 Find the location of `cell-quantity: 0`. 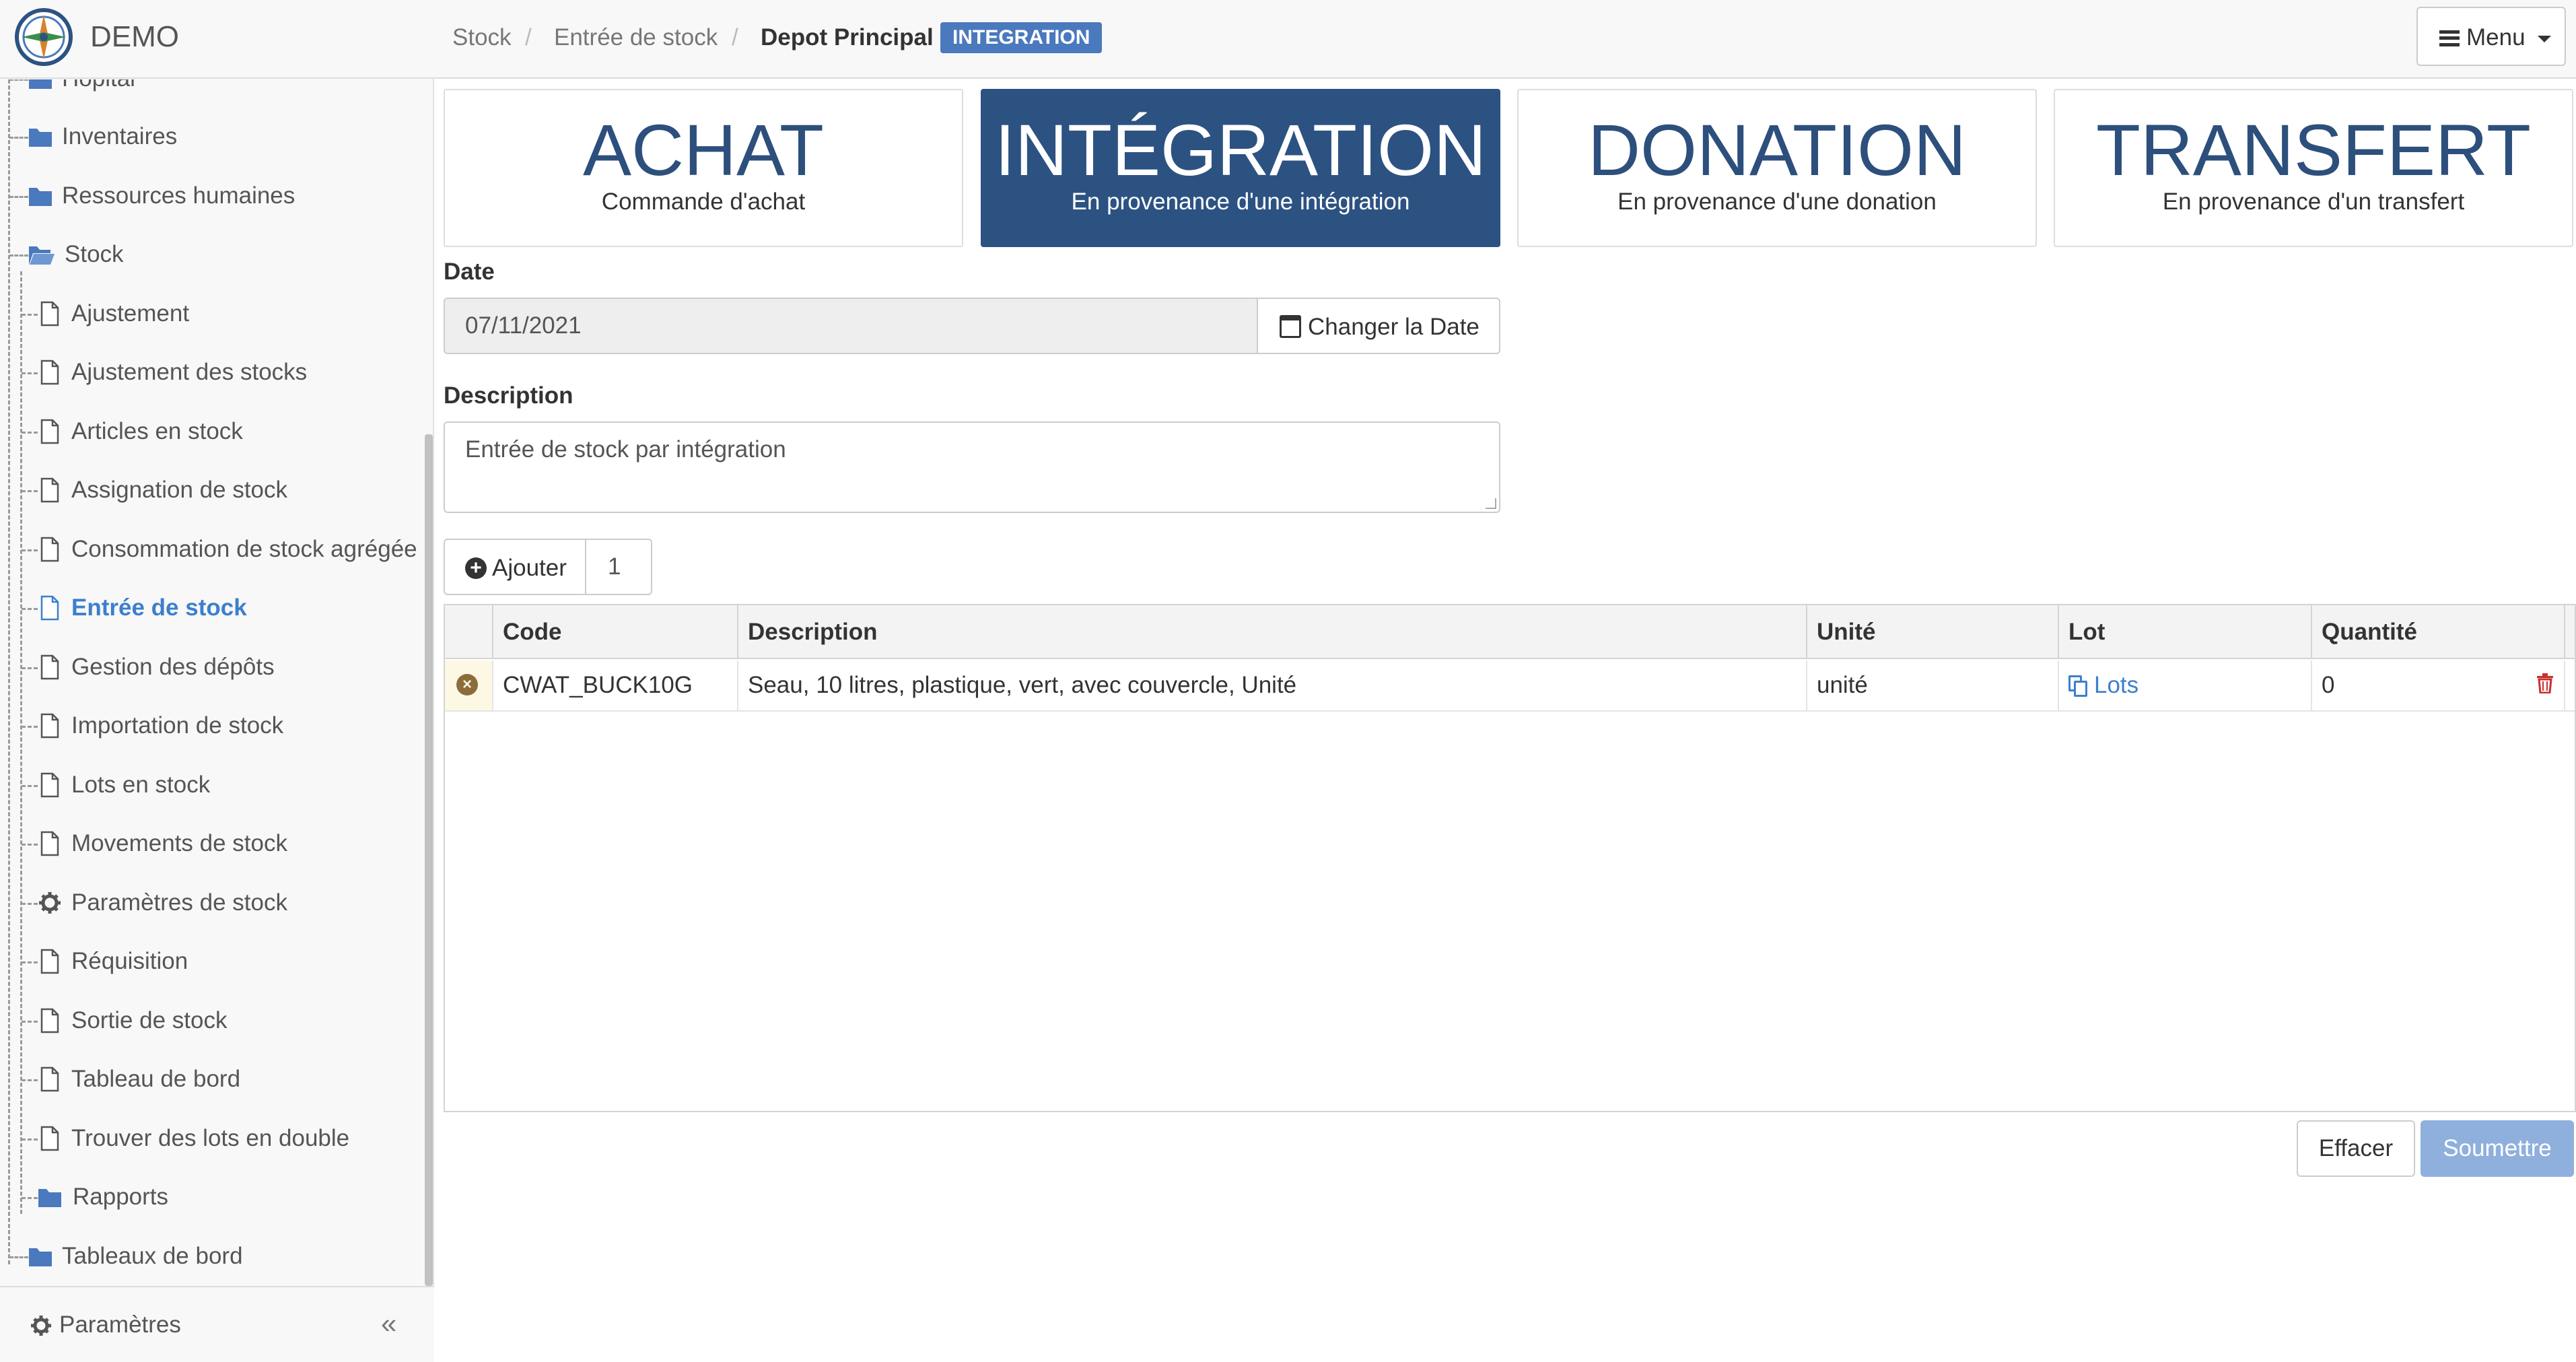

cell-quantity: 0 is located at coordinates (2438, 685).